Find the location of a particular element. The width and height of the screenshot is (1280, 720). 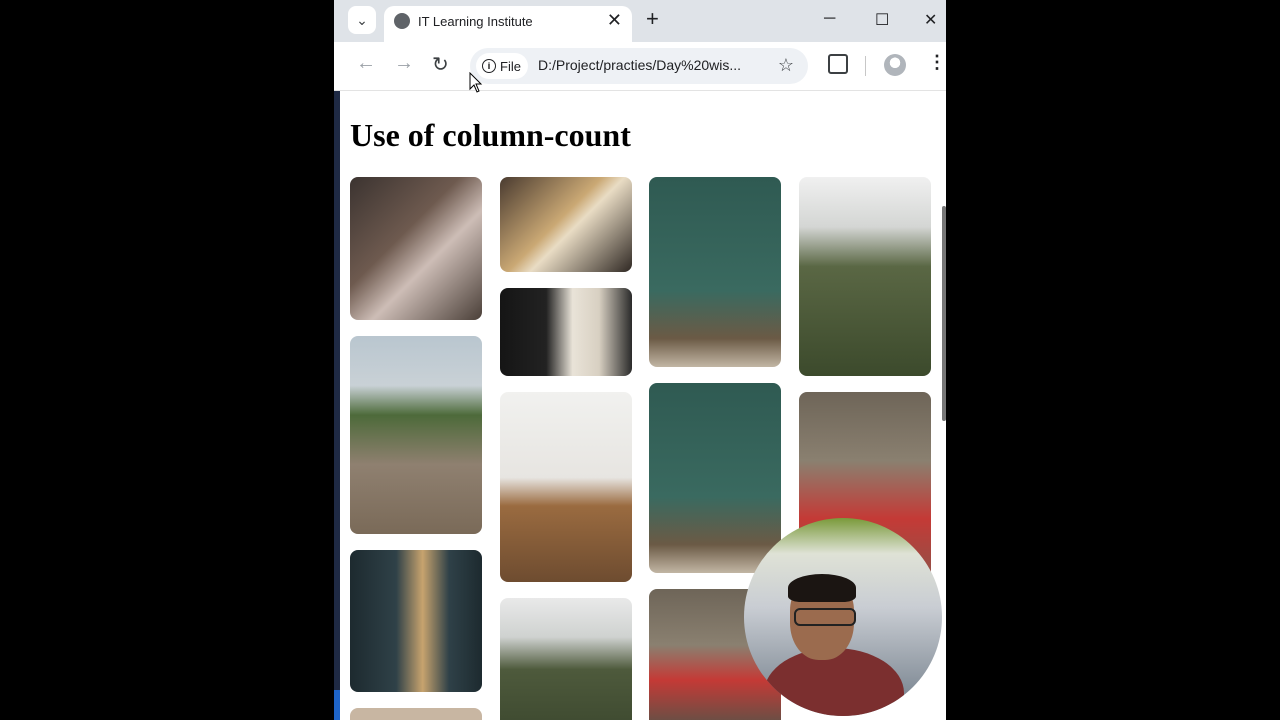

gallery-image-woman-on-rock is located at coordinates (416, 435).